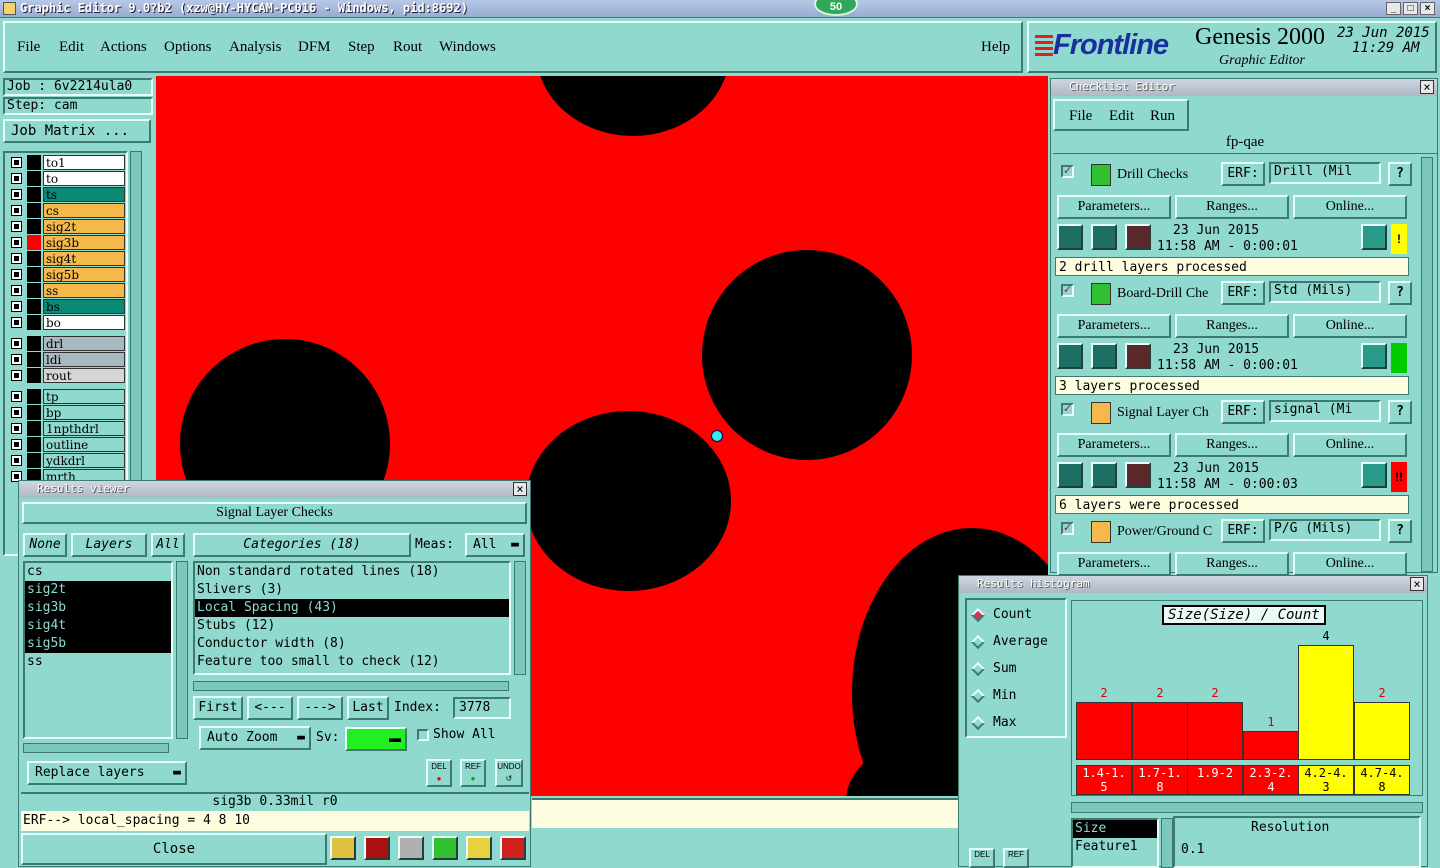 Image resolution: width=1440 pixels, height=868 pixels. Describe the element at coordinates (473, 773) in the screenshot. I see `ref-icon: REF ●` at that location.